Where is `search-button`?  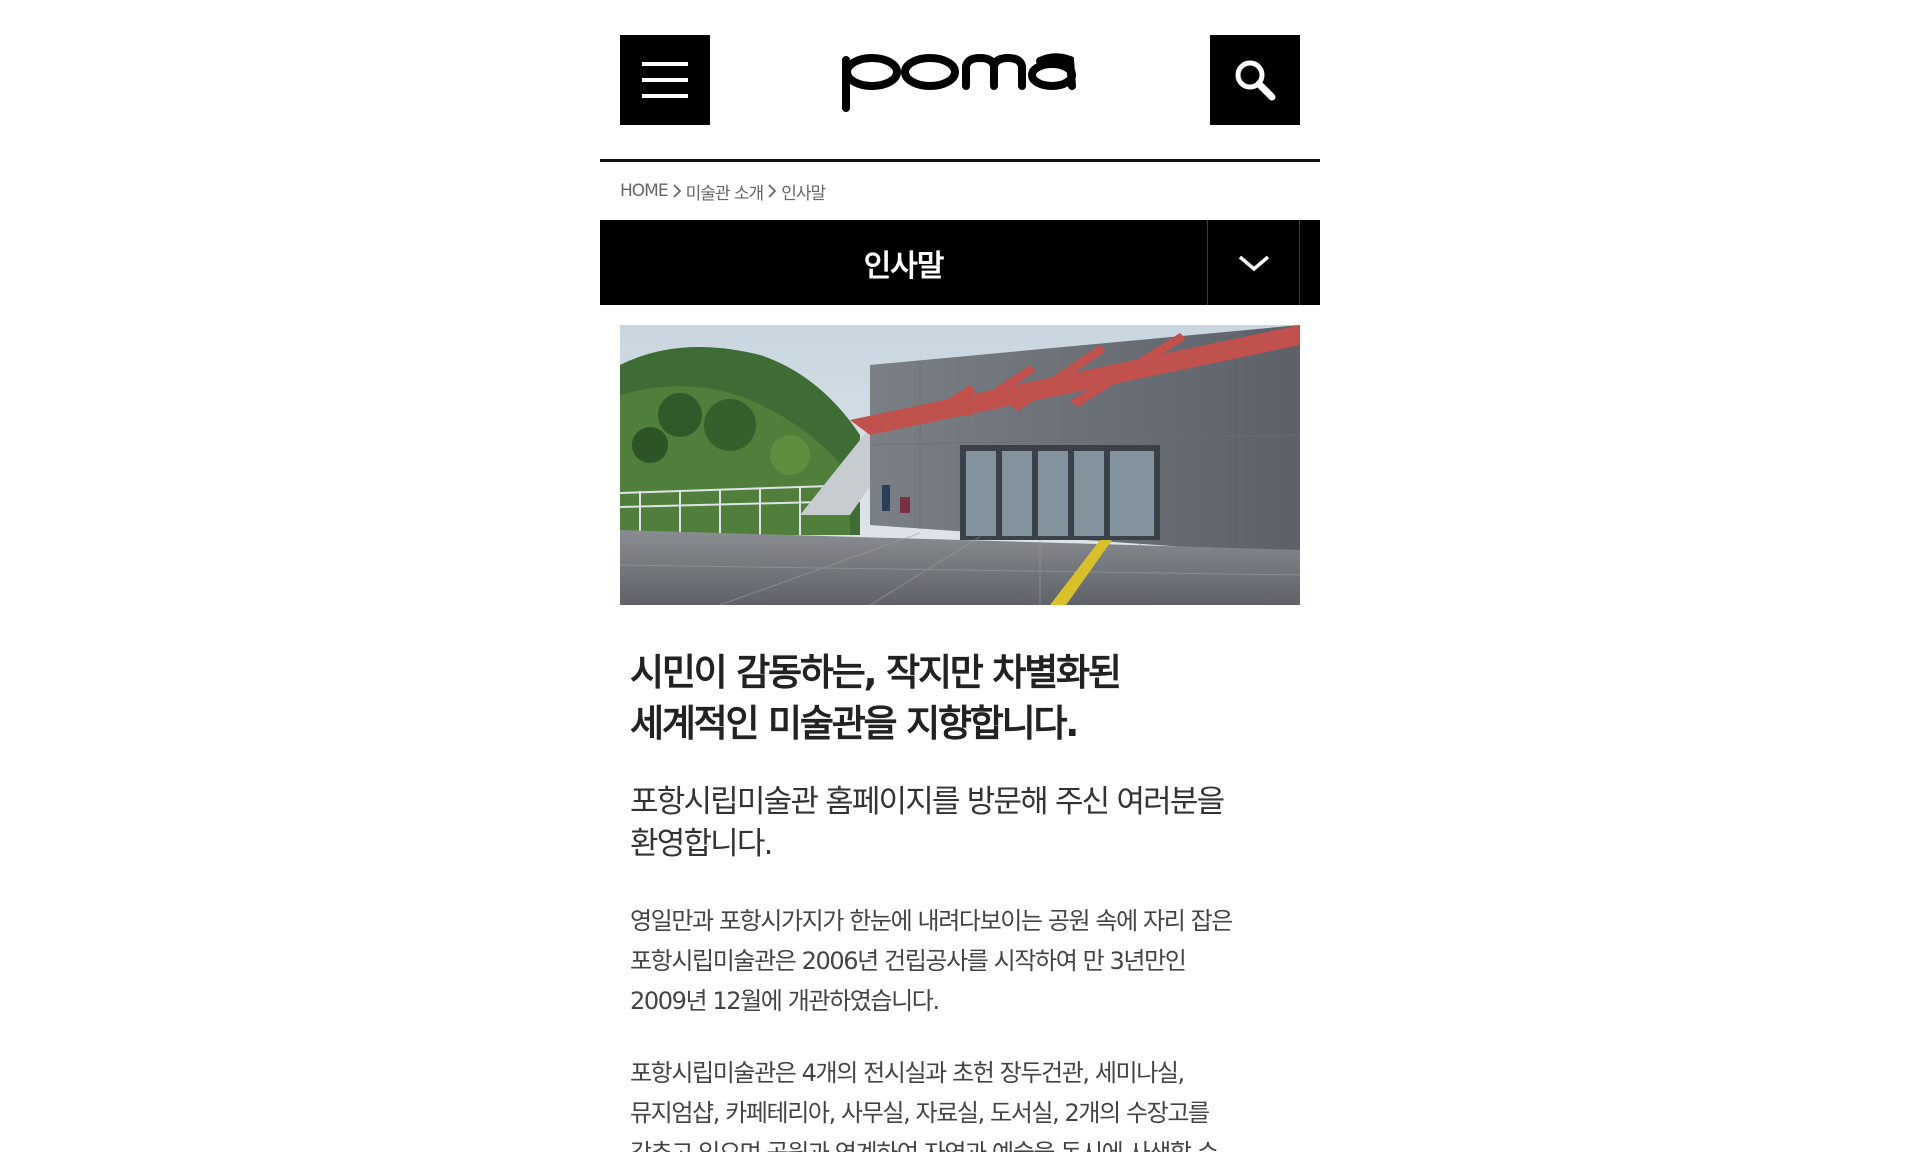
search-button is located at coordinates (1255, 80).